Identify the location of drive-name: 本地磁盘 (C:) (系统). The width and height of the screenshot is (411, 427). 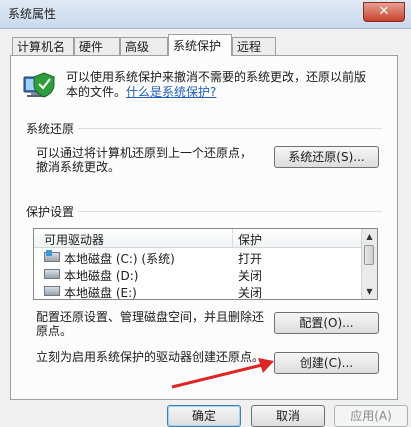
(119, 259).